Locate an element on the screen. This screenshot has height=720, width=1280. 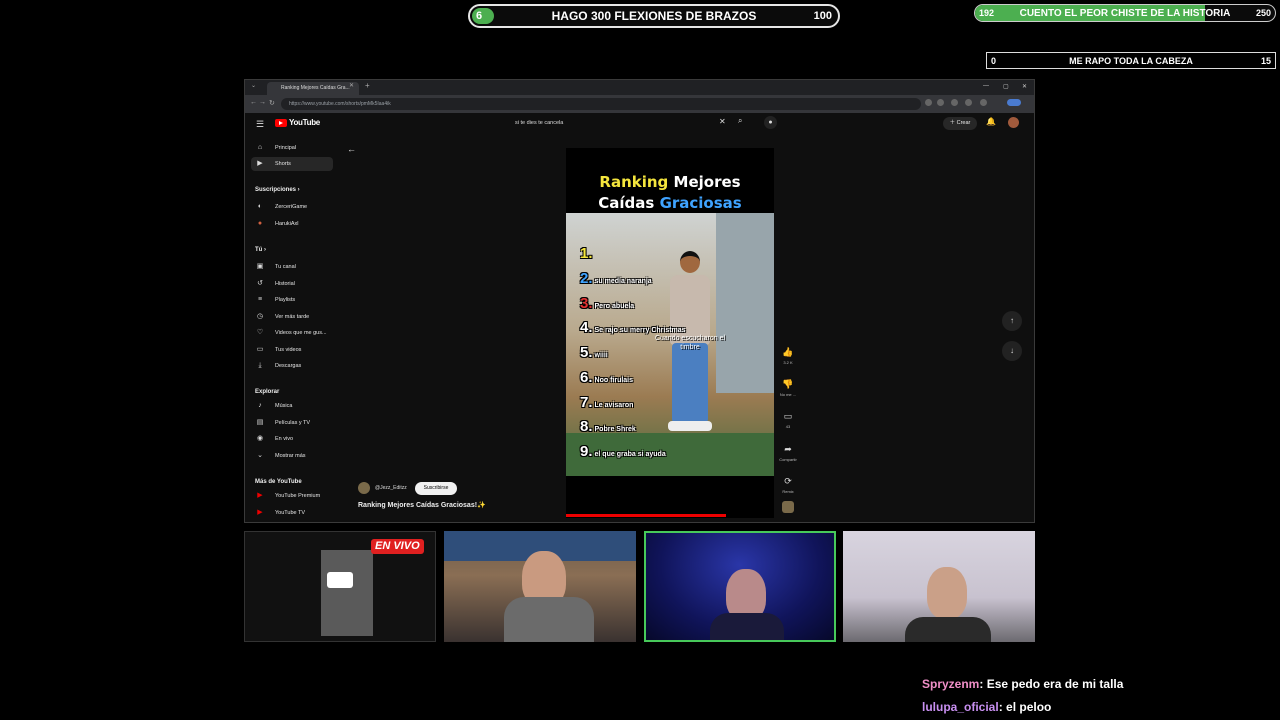
create-label: Crear is located at coordinates (963, 123).